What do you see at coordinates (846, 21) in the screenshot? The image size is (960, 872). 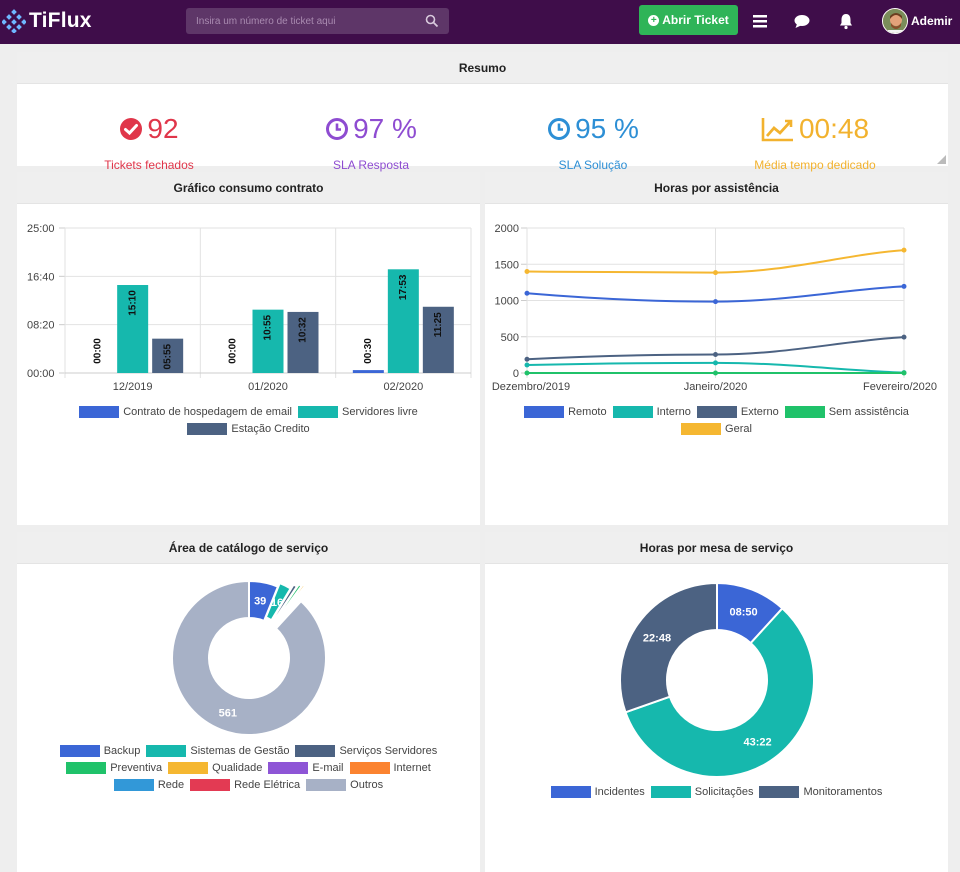 I see `bell-icon` at bounding box center [846, 21].